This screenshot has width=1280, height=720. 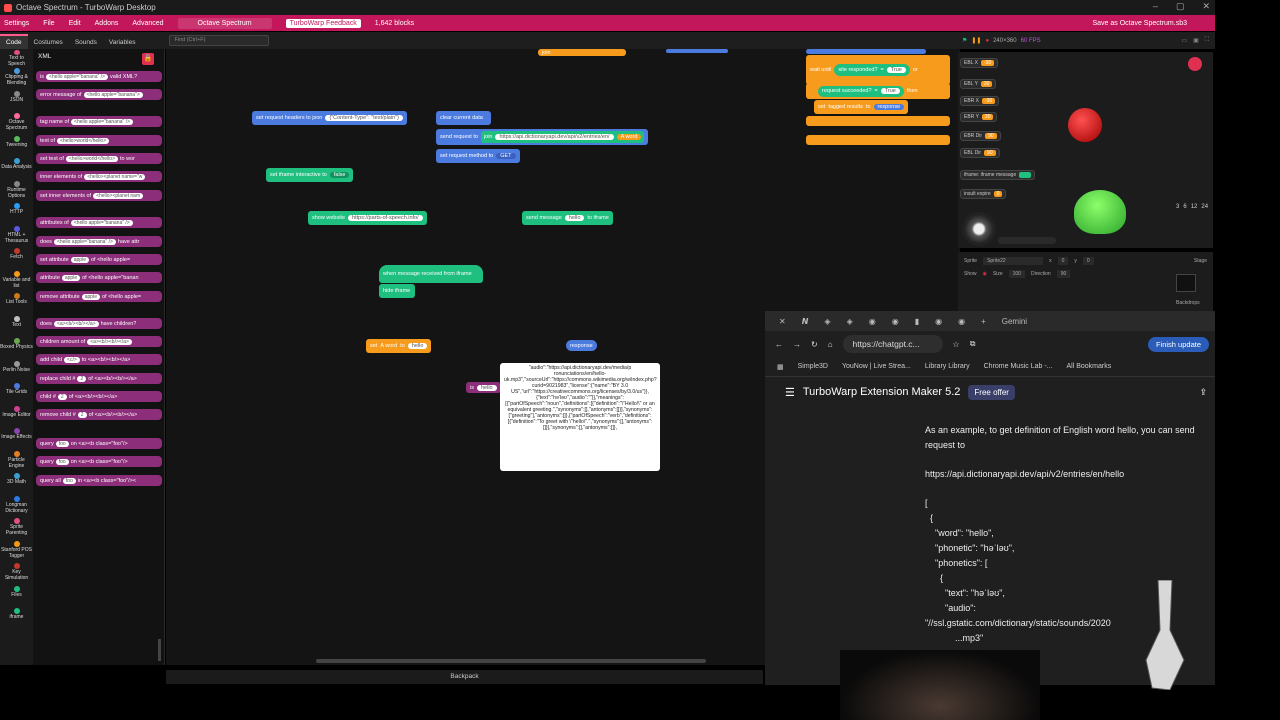 I want to click on site-responded-comparison: site responded? = True, so click(x=872, y=70).